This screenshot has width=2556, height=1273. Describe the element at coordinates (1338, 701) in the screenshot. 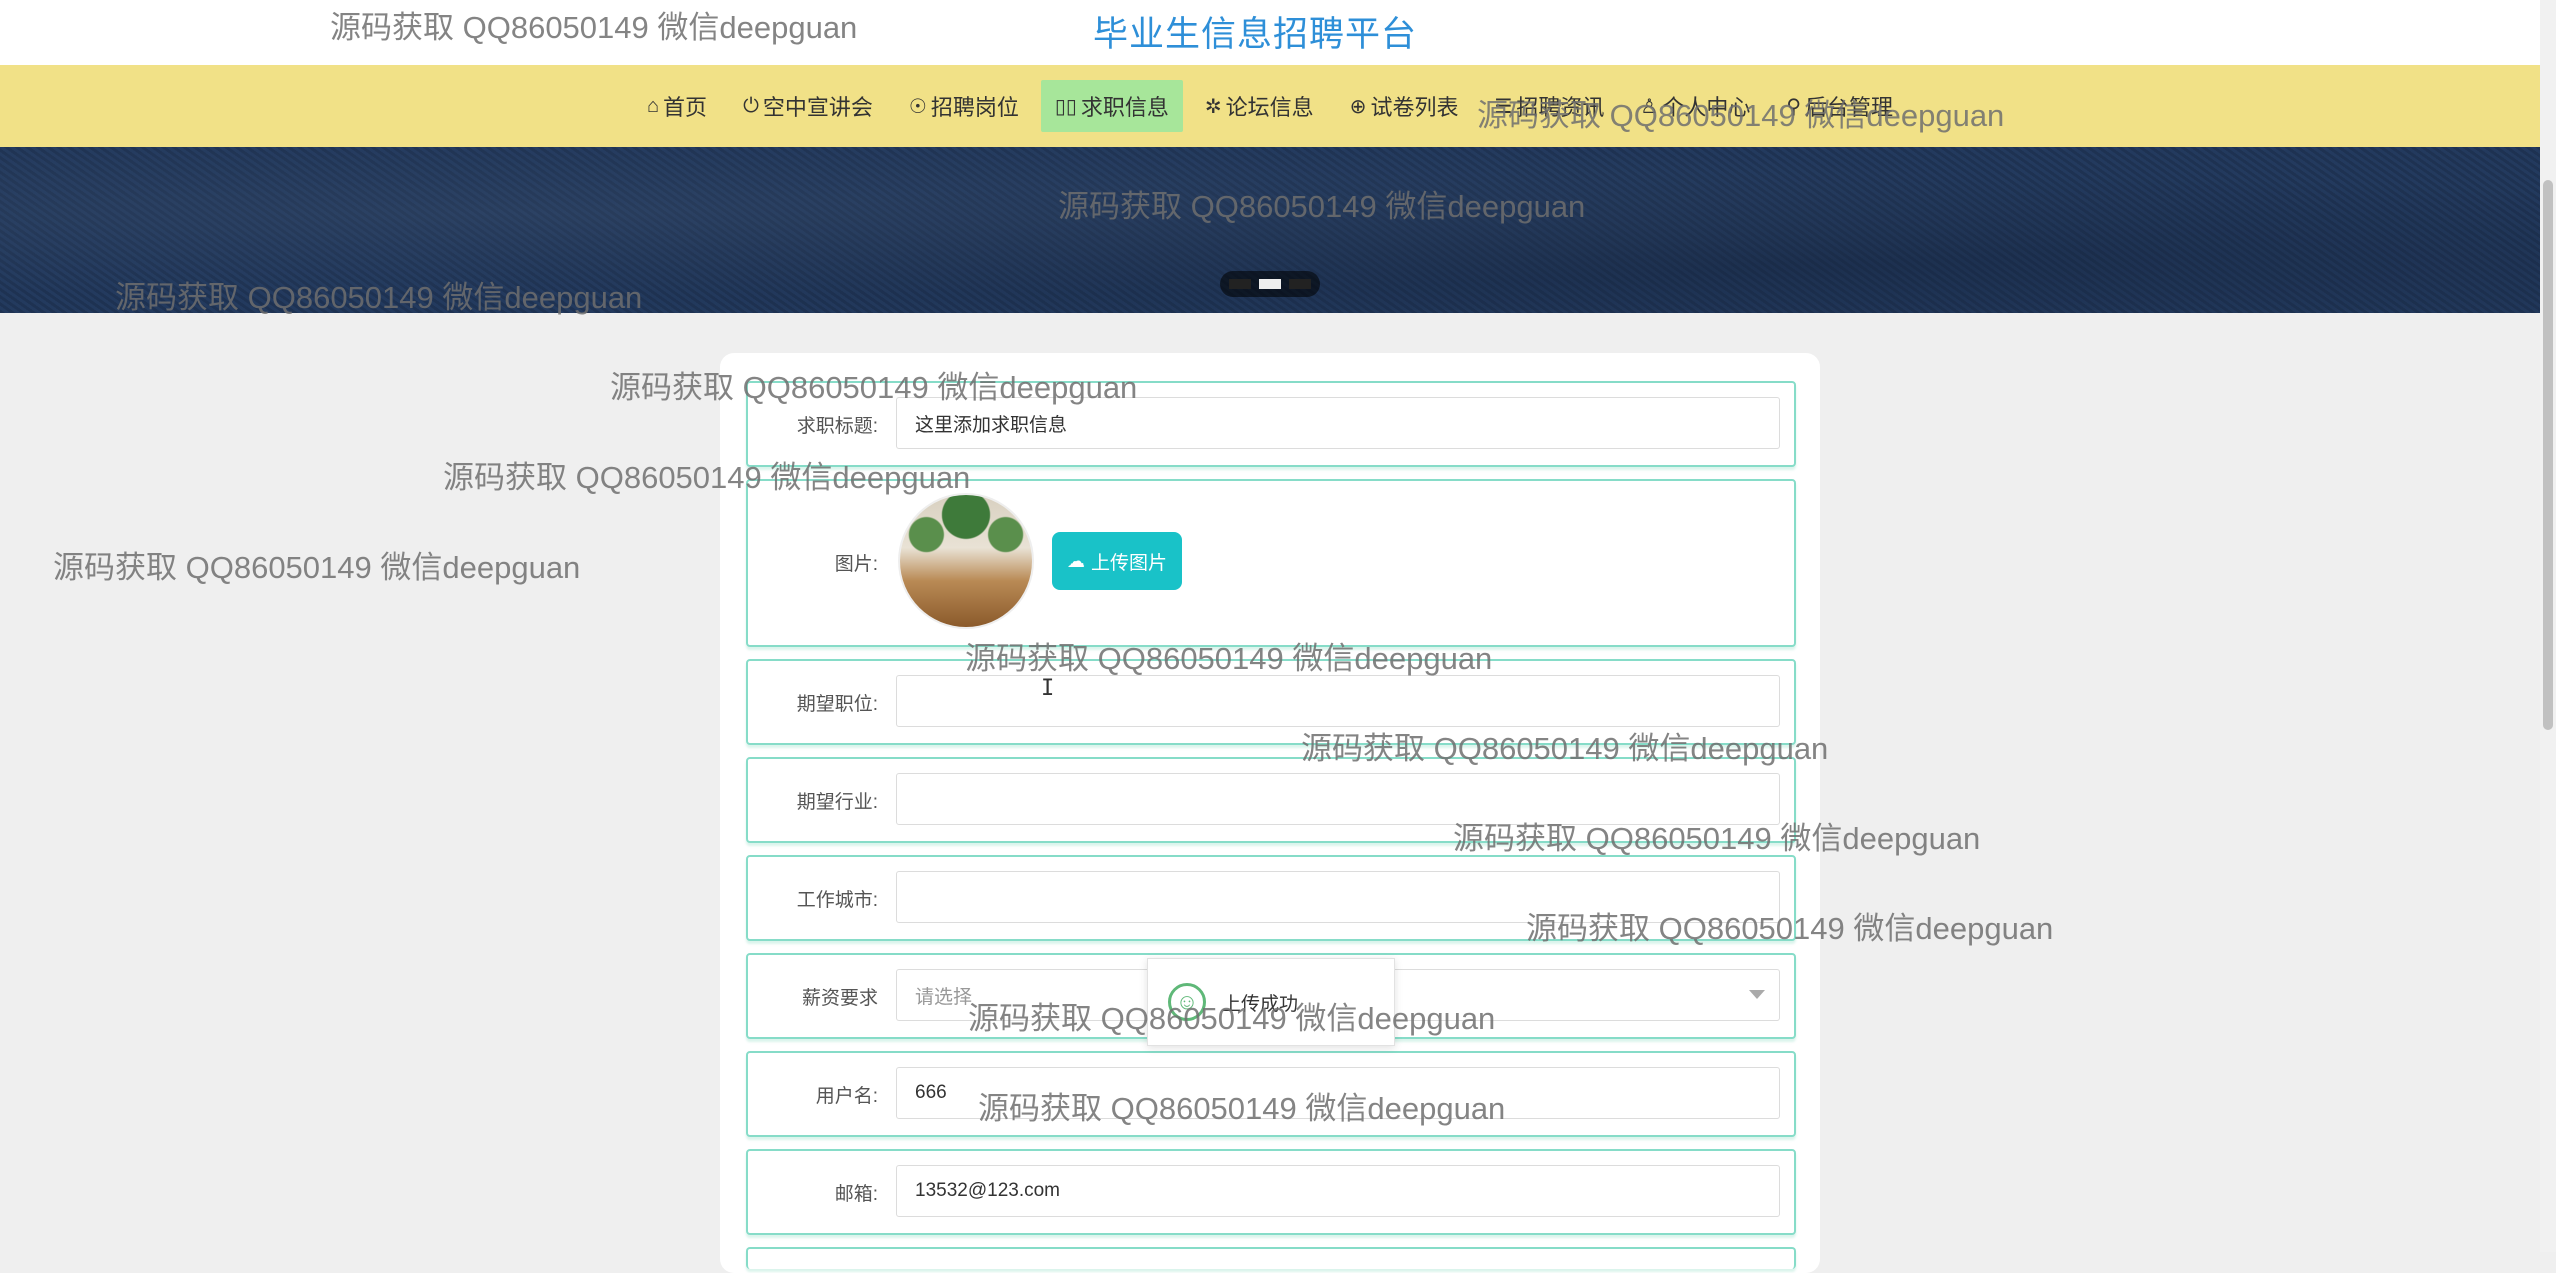

I see `position-input` at that location.